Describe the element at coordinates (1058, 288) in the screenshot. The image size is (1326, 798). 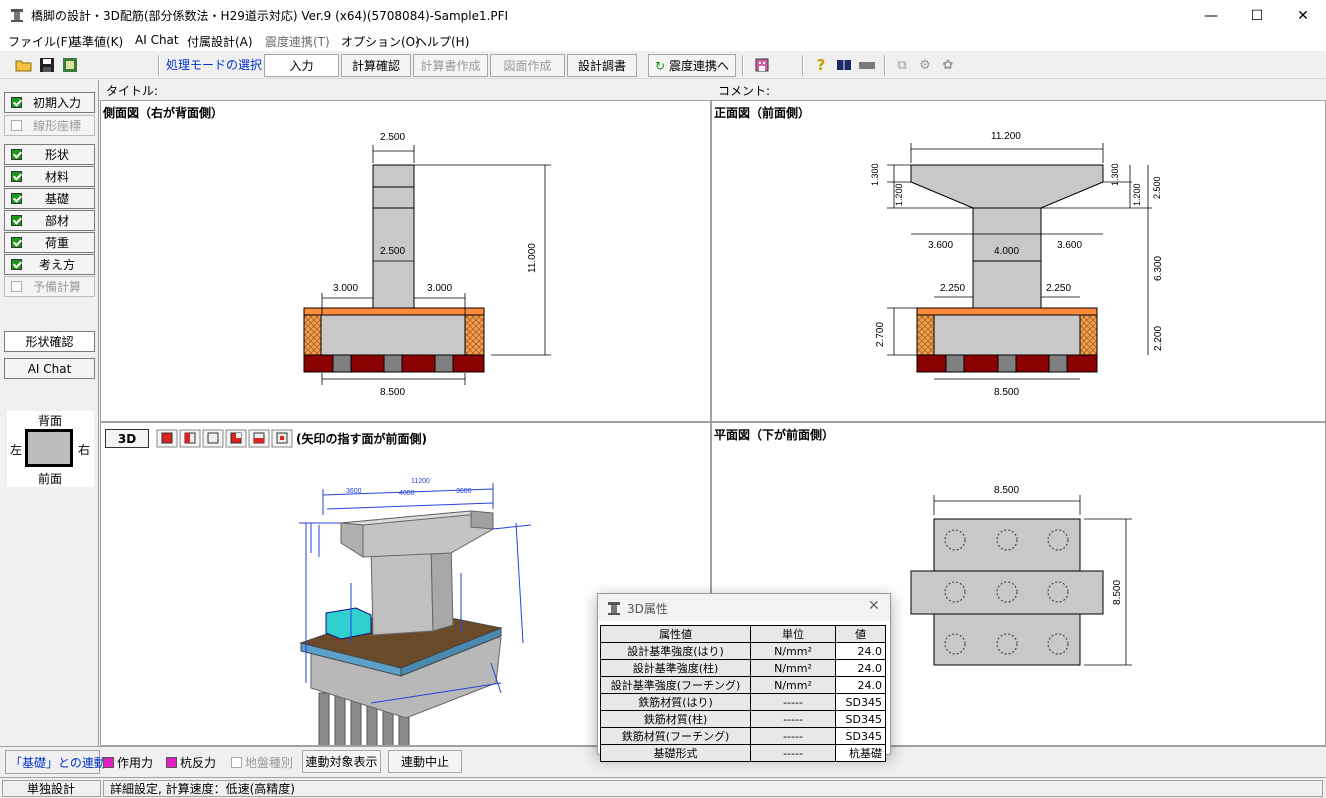
I see `dim-off-right: 2.250` at that location.